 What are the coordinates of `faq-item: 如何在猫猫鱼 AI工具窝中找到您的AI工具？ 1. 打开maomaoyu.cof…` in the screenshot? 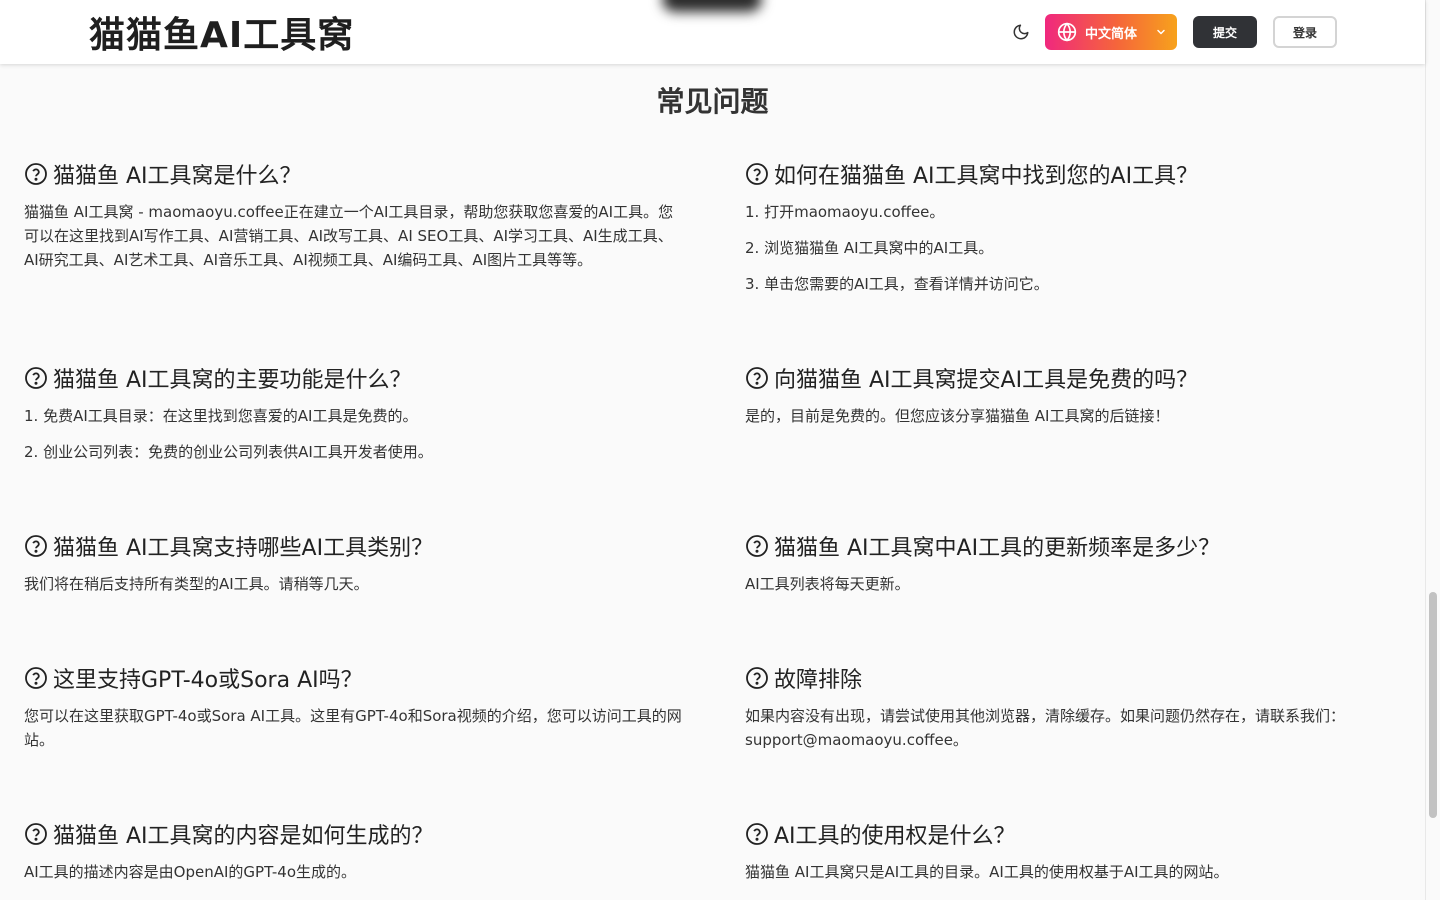 It's located at (1075, 233).